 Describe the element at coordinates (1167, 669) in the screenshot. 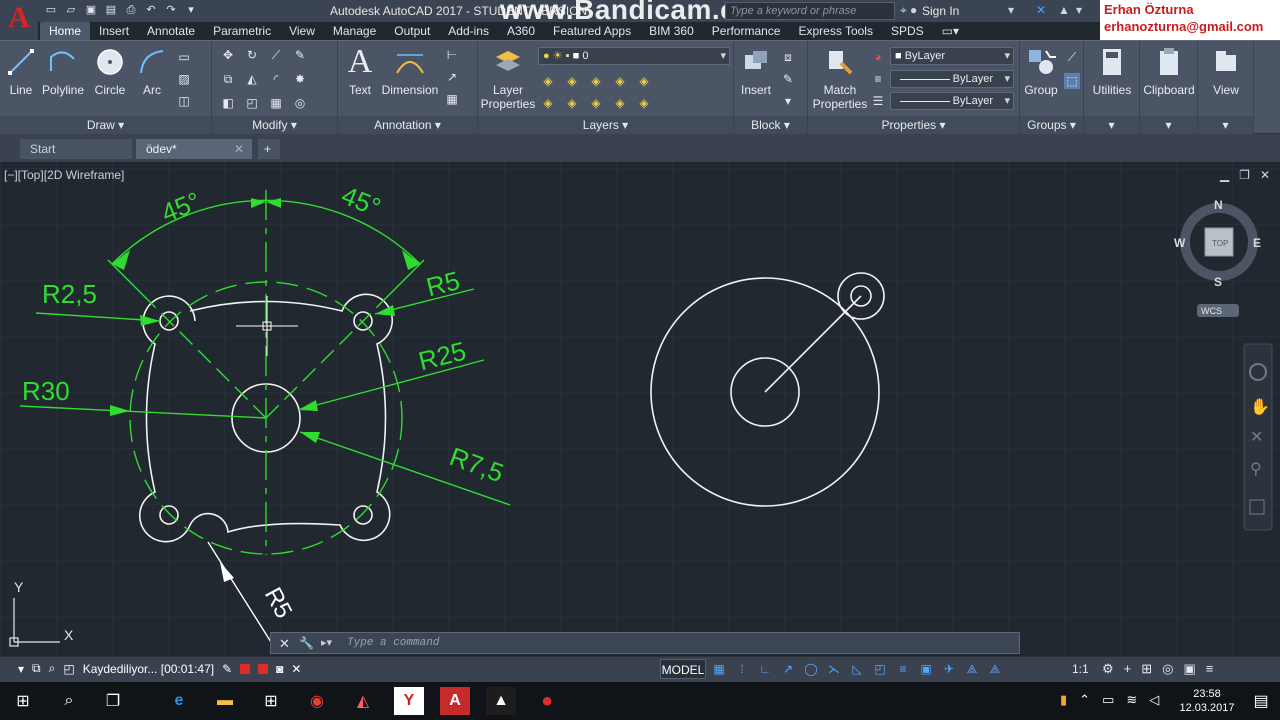

I see `hardware-accel-icon: ◎` at that location.